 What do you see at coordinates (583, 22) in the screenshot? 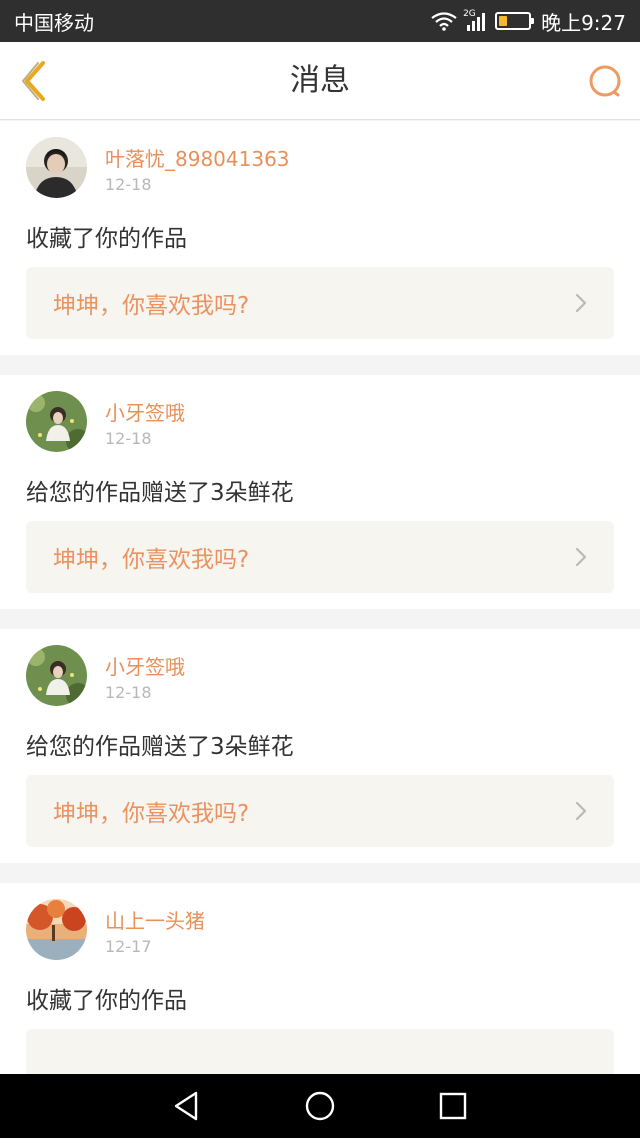
I see `clock: 晚上9:27` at bounding box center [583, 22].